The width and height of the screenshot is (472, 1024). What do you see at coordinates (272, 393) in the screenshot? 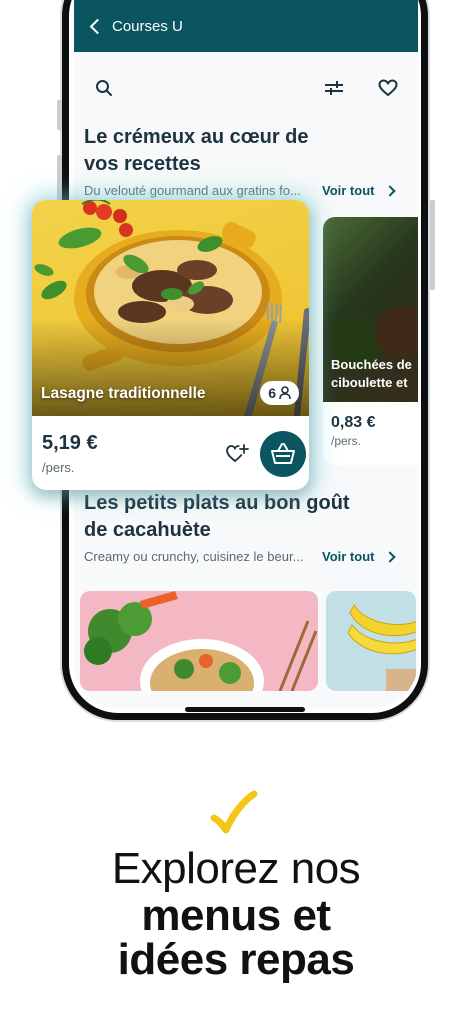
I see `servings-count: 6` at bounding box center [272, 393].